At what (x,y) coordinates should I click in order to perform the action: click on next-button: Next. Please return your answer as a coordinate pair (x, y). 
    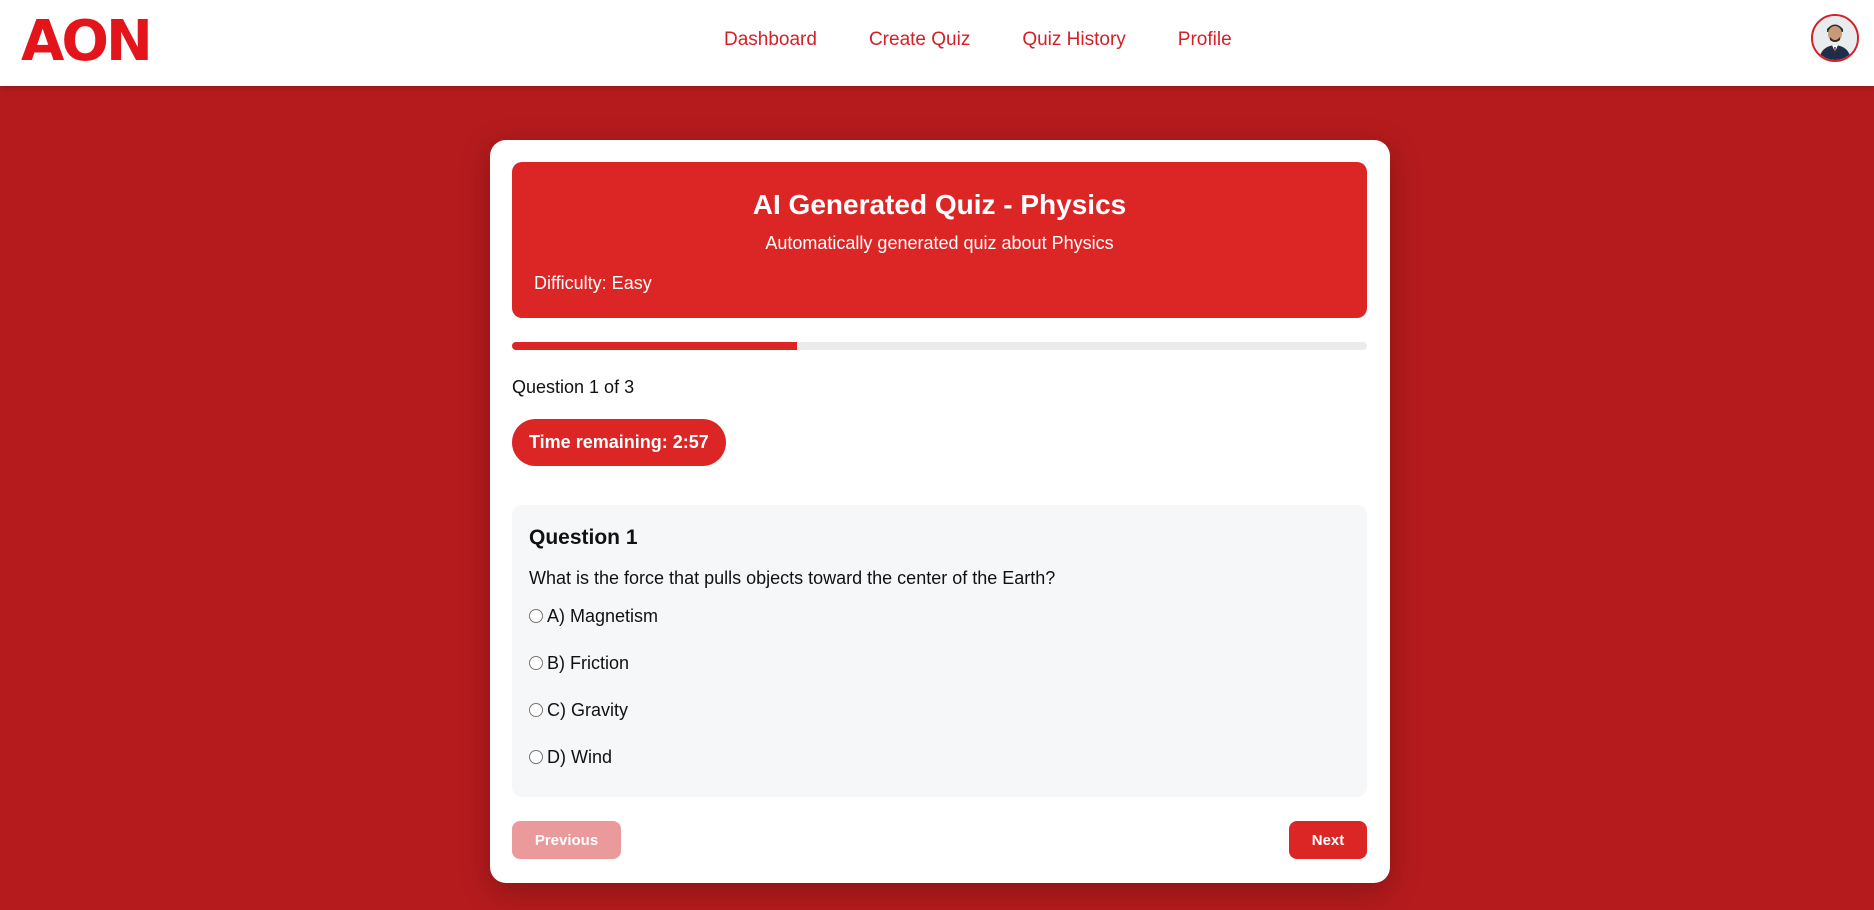
    Looking at the image, I should click on (1328, 840).